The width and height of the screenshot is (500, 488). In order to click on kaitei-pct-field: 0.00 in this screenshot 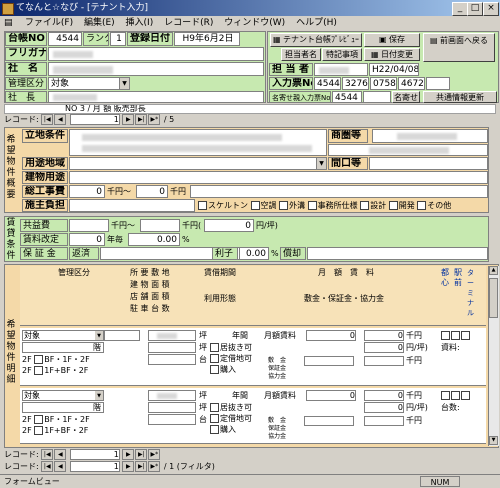, I will do `click(154, 239)`.